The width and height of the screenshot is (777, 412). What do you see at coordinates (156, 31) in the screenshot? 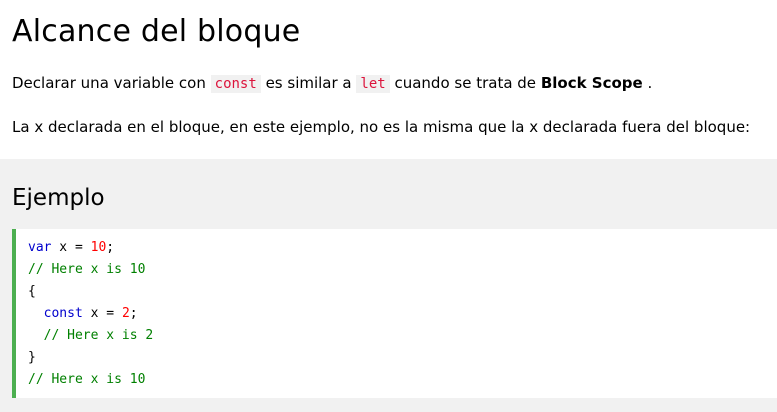
I see `page-title: Alcance del bloque` at bounding box center [156, 31].